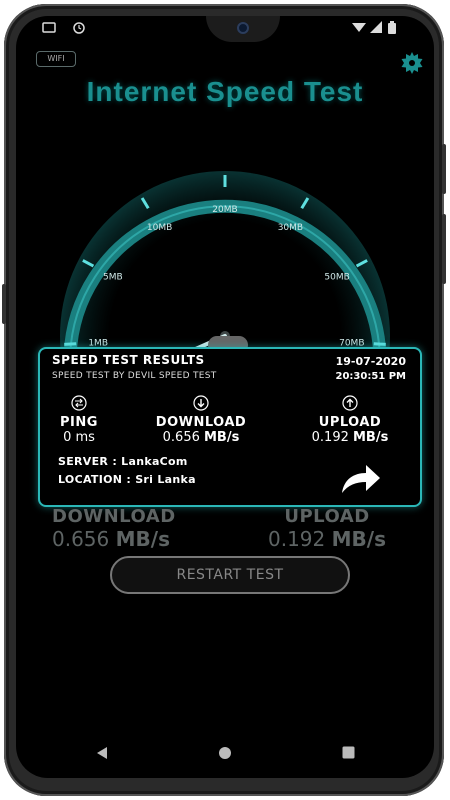  I want to click on results-time: 20:30:51 PM, so click(370, 376).